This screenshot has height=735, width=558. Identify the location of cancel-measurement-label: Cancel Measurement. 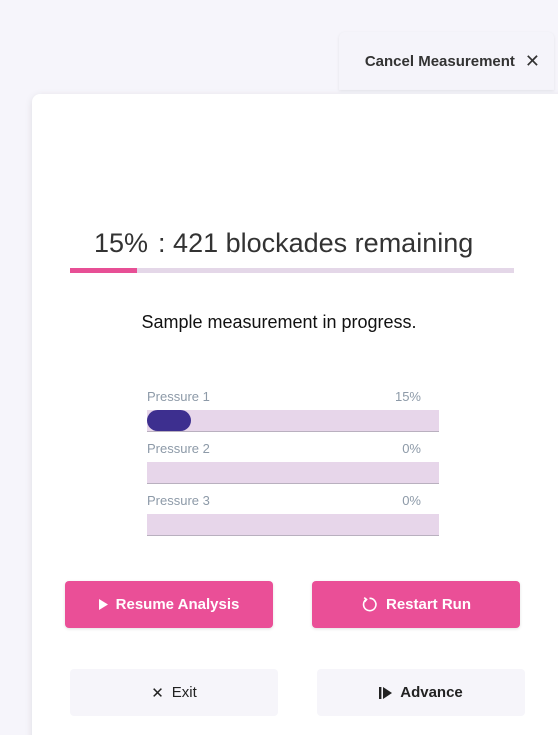
(439, 61).